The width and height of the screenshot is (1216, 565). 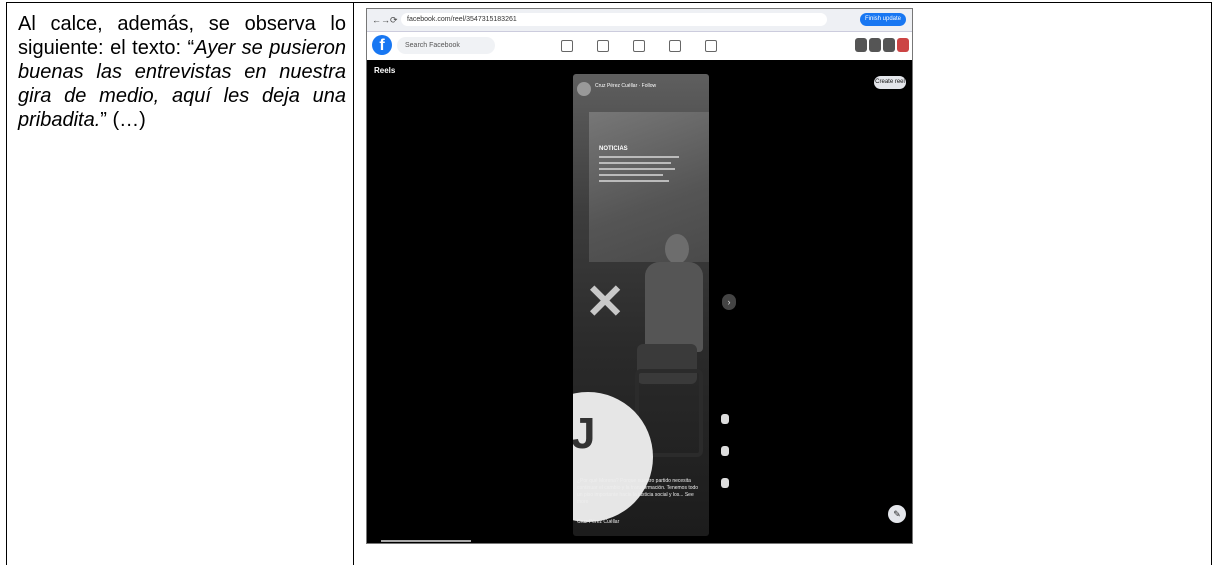 What do you see at coordinates (385, 70) in the screenshot?
I see `reels-label: Reels` at bounding box center [385, 70].